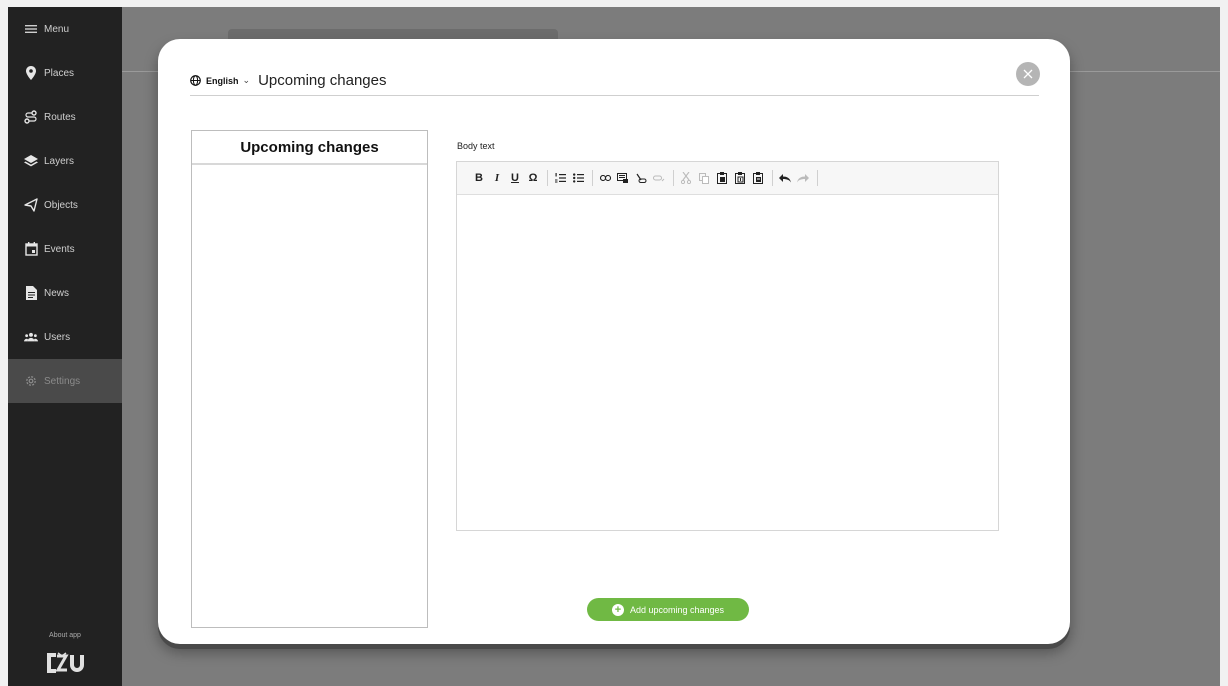 This screenshot has height=686, width=1228. Describe the element at coordinates (497, 178) in the screenshot. I see `italic-button: I` at that location.